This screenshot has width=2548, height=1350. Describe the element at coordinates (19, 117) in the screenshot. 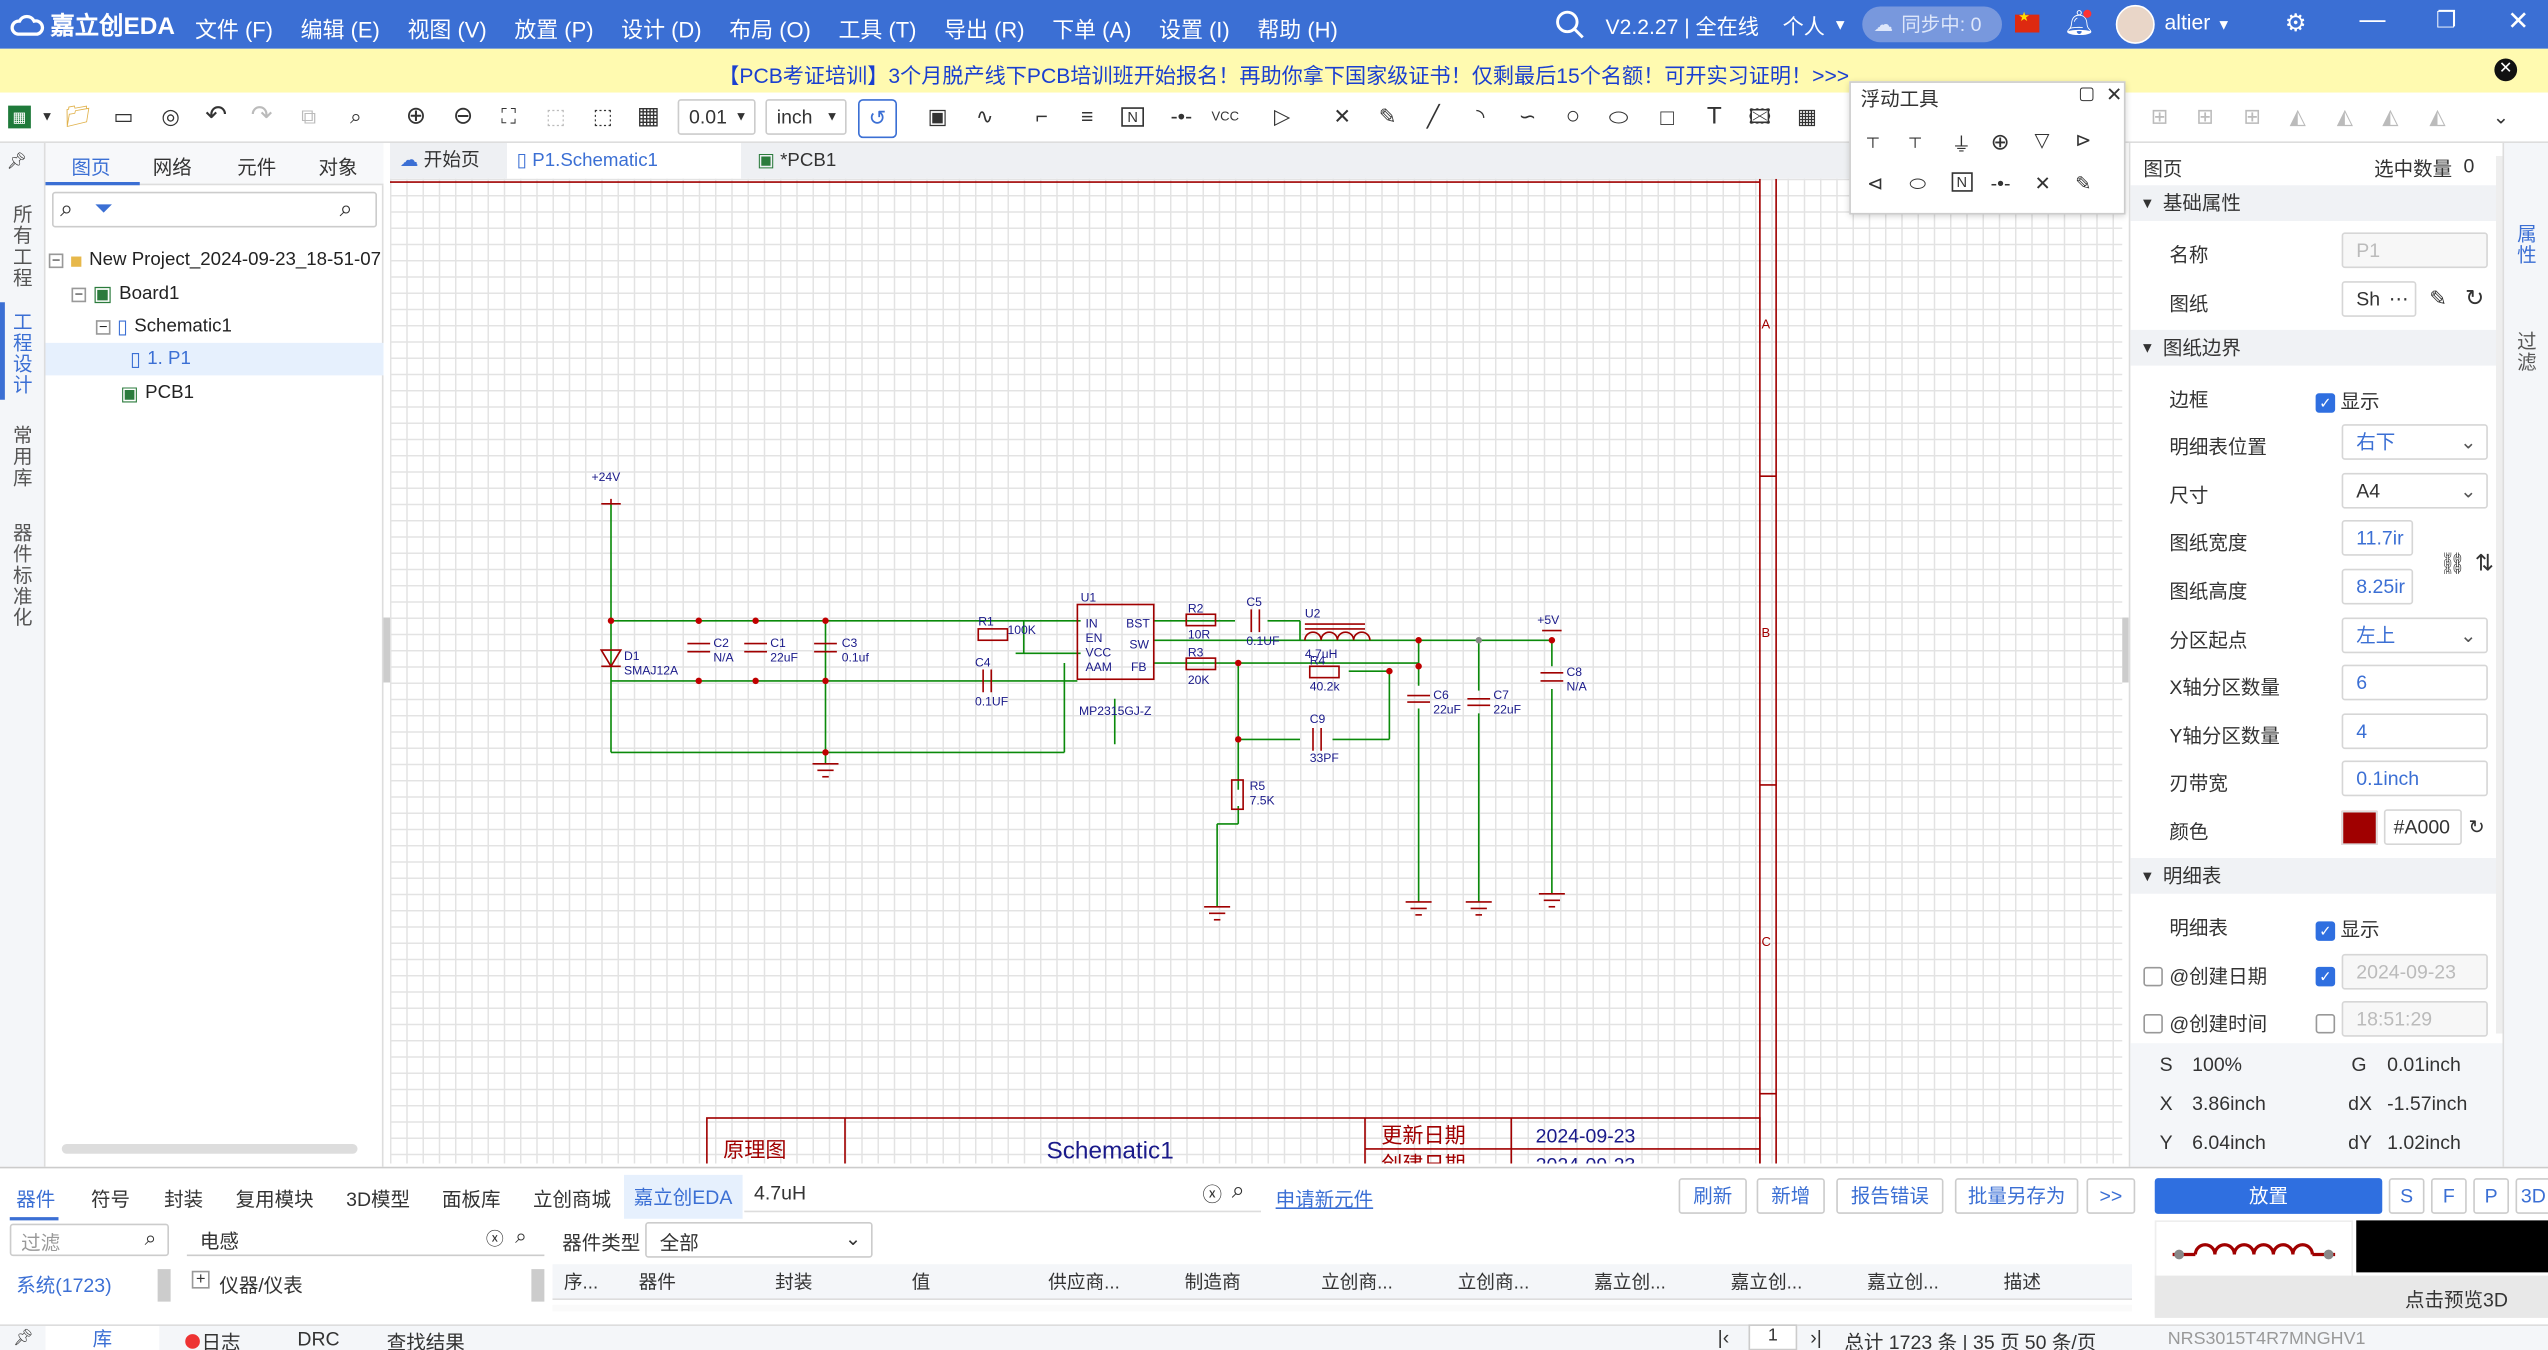

I see `new-project-icon: ▦` at that location.